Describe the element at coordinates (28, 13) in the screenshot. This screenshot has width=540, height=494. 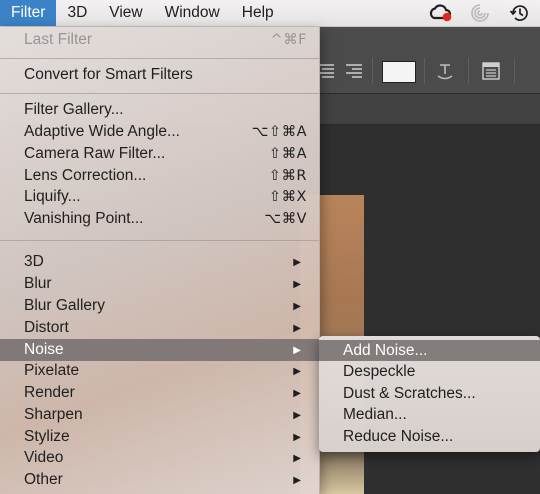
I see `menubar-filter: Filter` at that location.